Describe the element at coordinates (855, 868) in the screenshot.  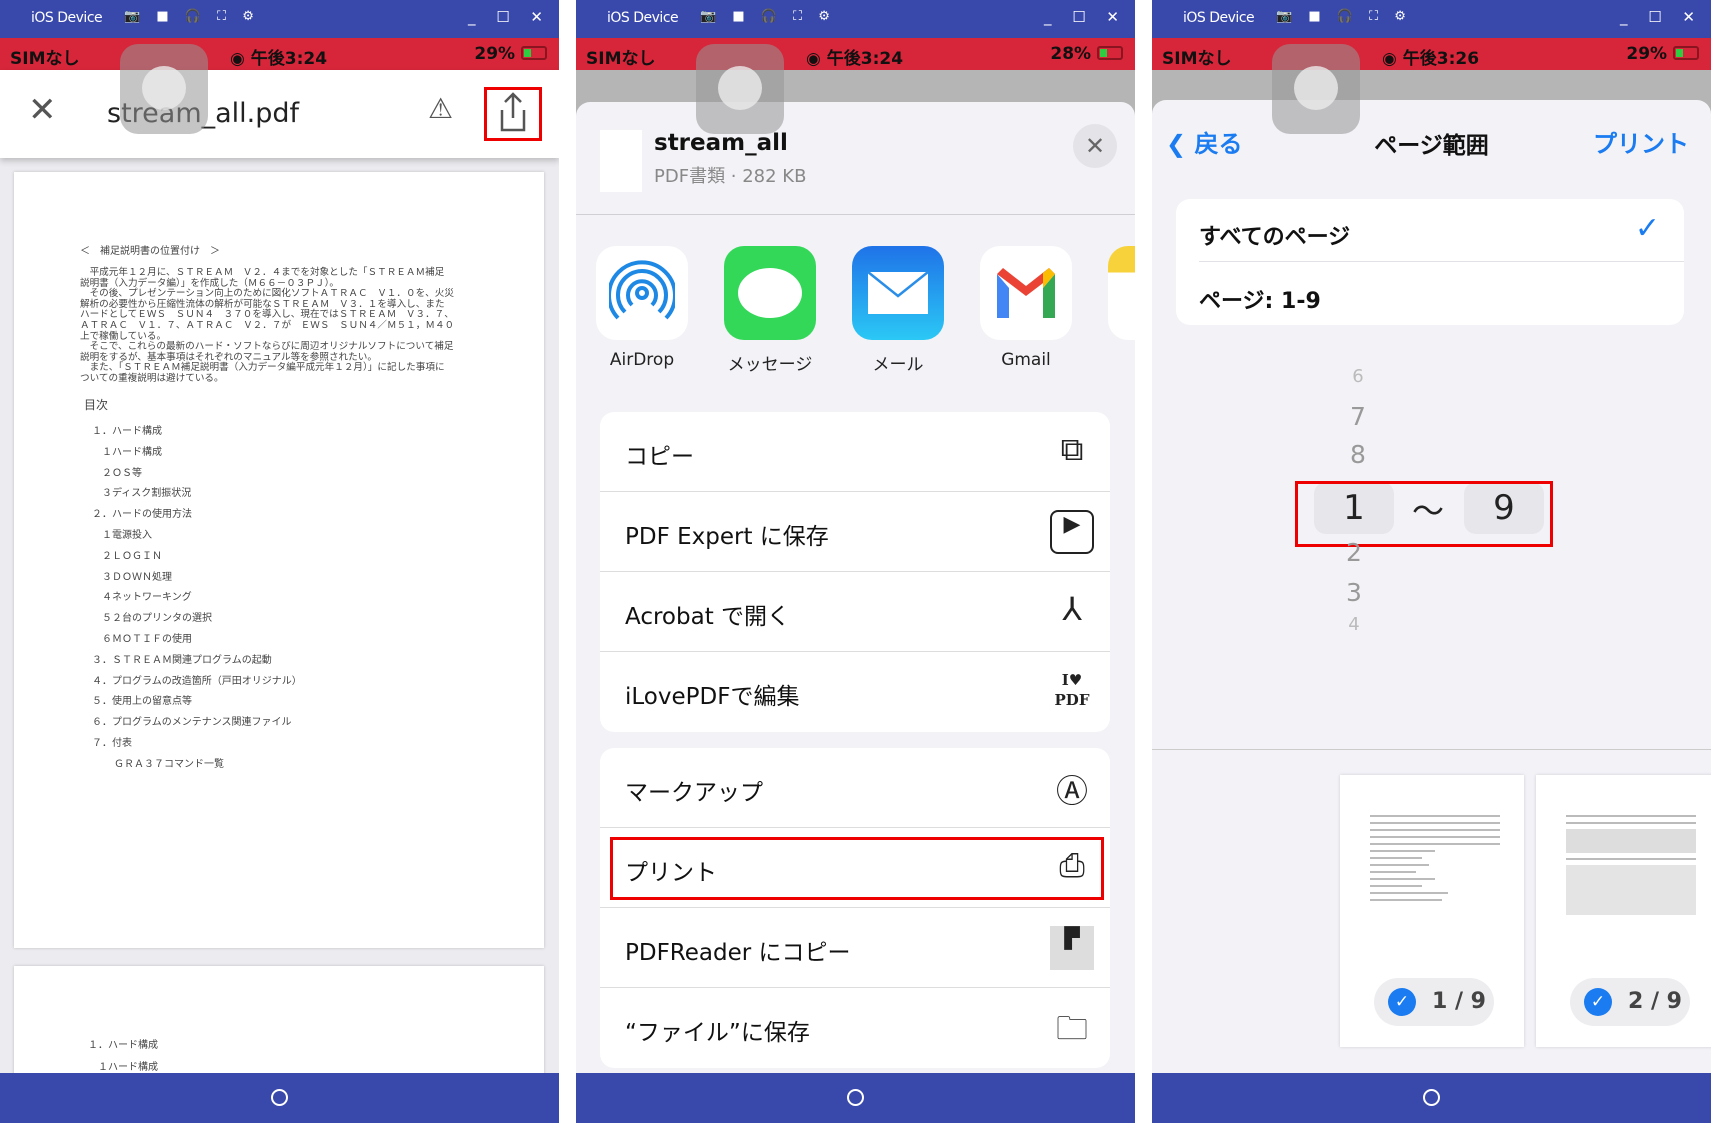
I see `action-print: プリント ⎙` at that location.